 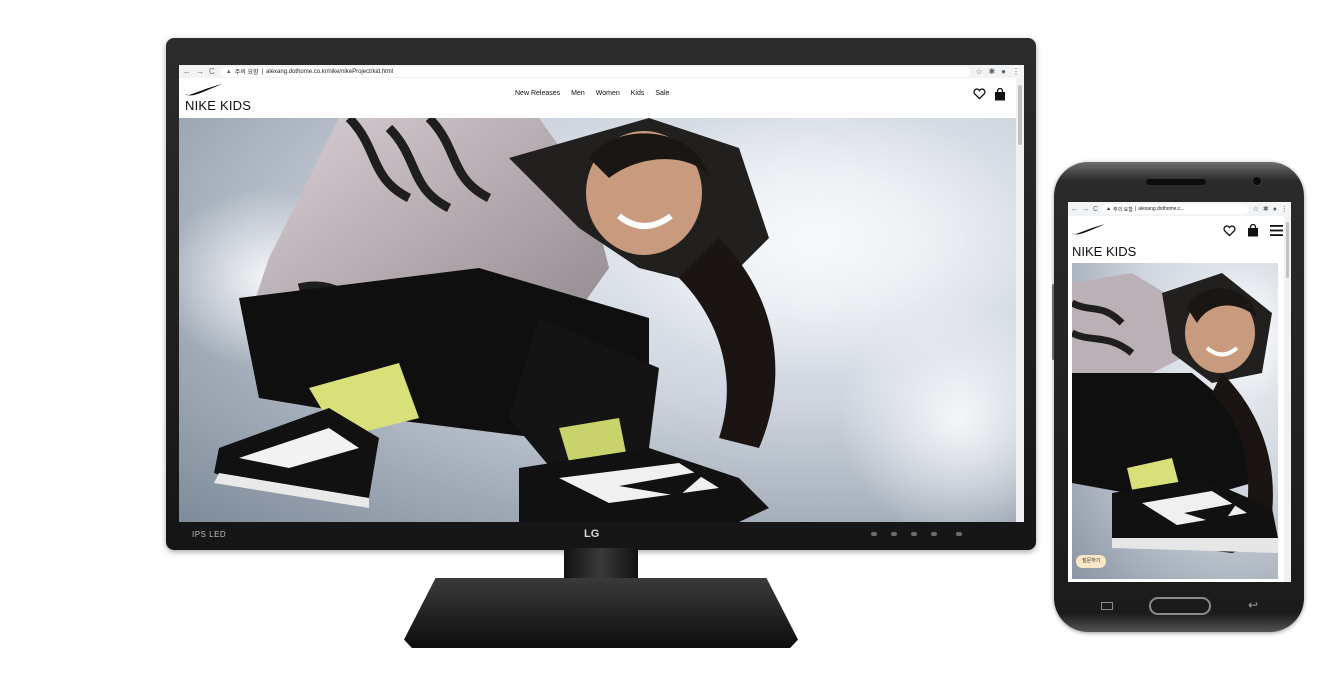 I want to click on phone-camera, so click(x=1257, y=181).